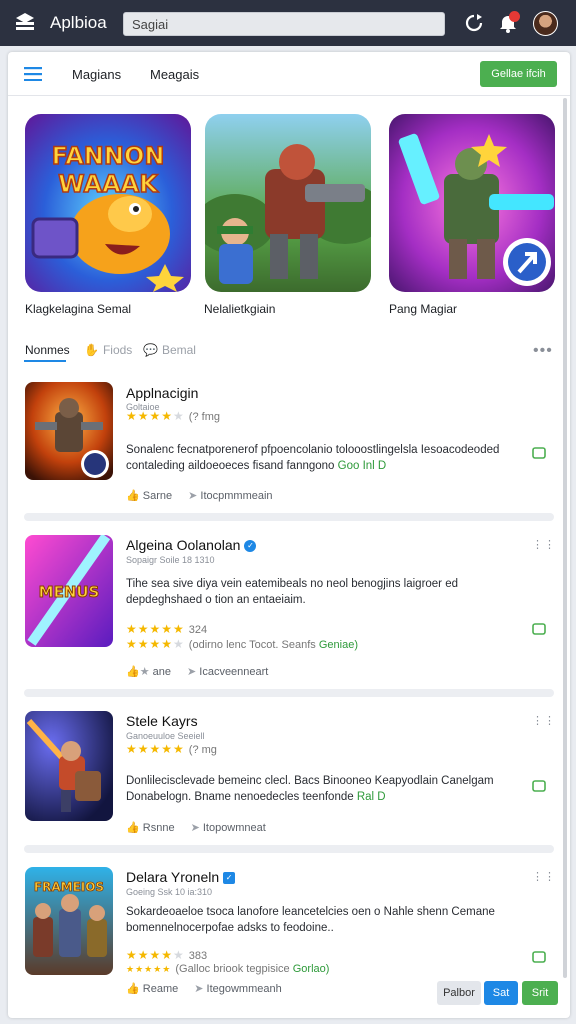  I want to click on game-actions-4: 👍 Reame ➤ Itegowmmeanh, so click(204, 988).